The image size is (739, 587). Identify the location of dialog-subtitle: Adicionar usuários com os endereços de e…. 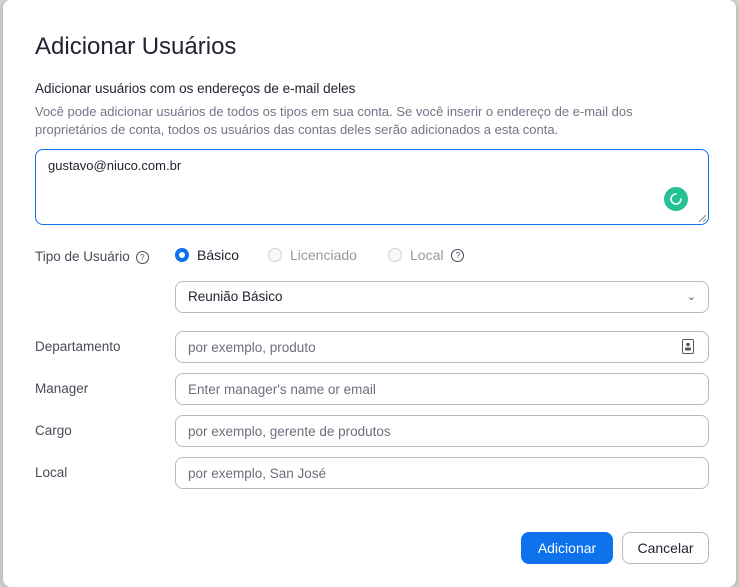
(195, 88).